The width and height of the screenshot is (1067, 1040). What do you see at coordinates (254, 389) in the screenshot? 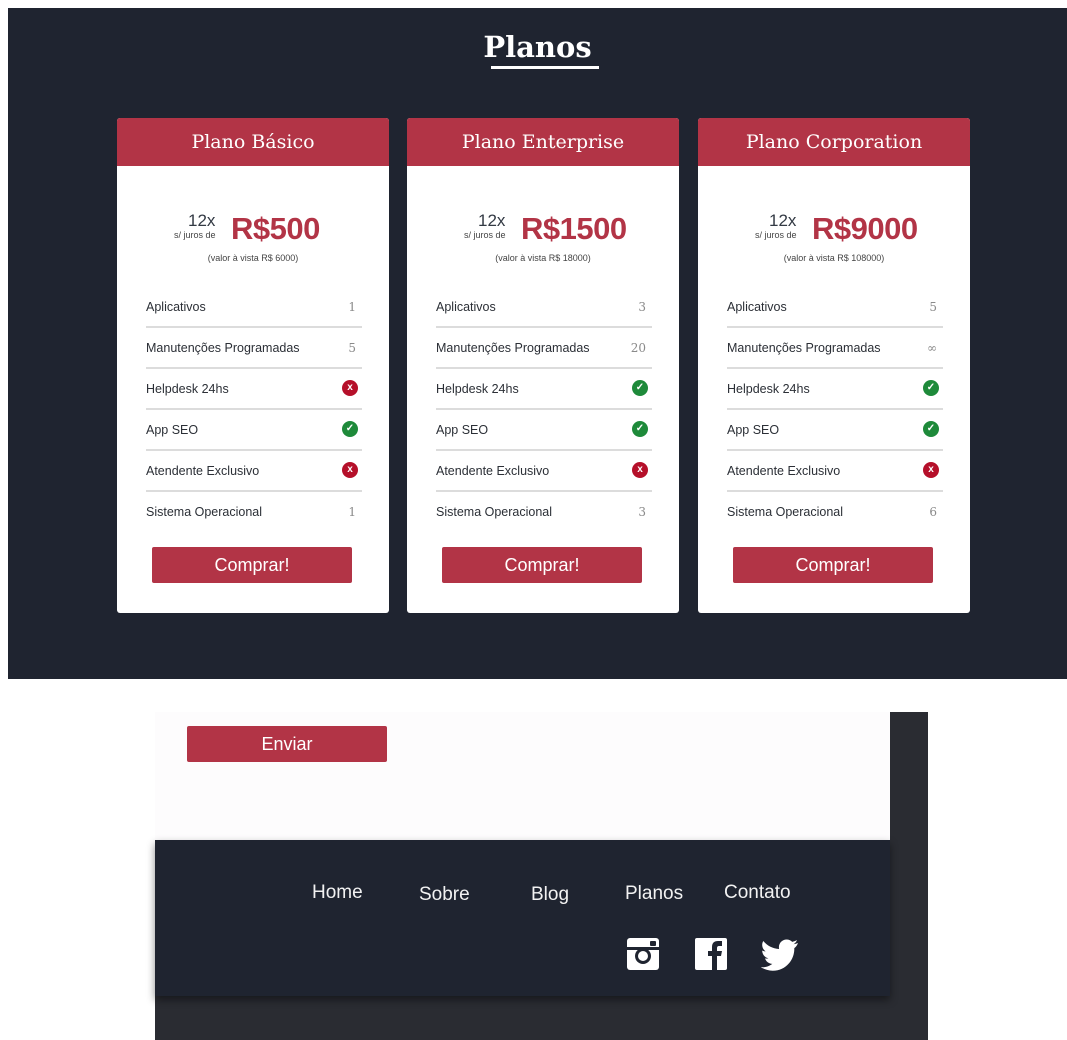
I see `feature-row: Helpdesk 24hs x` at bounding box center [254, 389].